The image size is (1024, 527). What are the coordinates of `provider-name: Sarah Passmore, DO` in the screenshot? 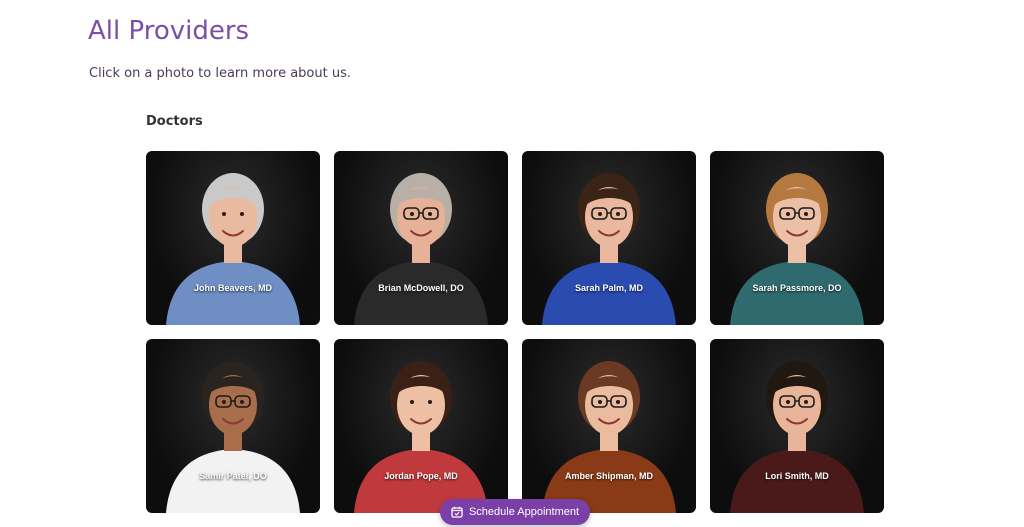 It's located at (797, 288).